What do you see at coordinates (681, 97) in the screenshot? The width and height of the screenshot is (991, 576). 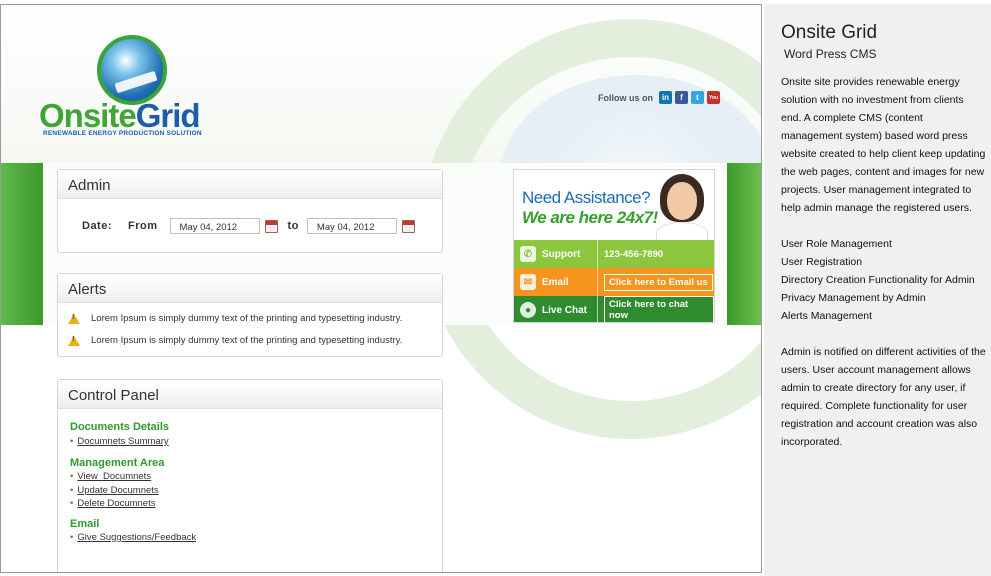 I see `facebook-icon: f` at bounding box center [681, 97].